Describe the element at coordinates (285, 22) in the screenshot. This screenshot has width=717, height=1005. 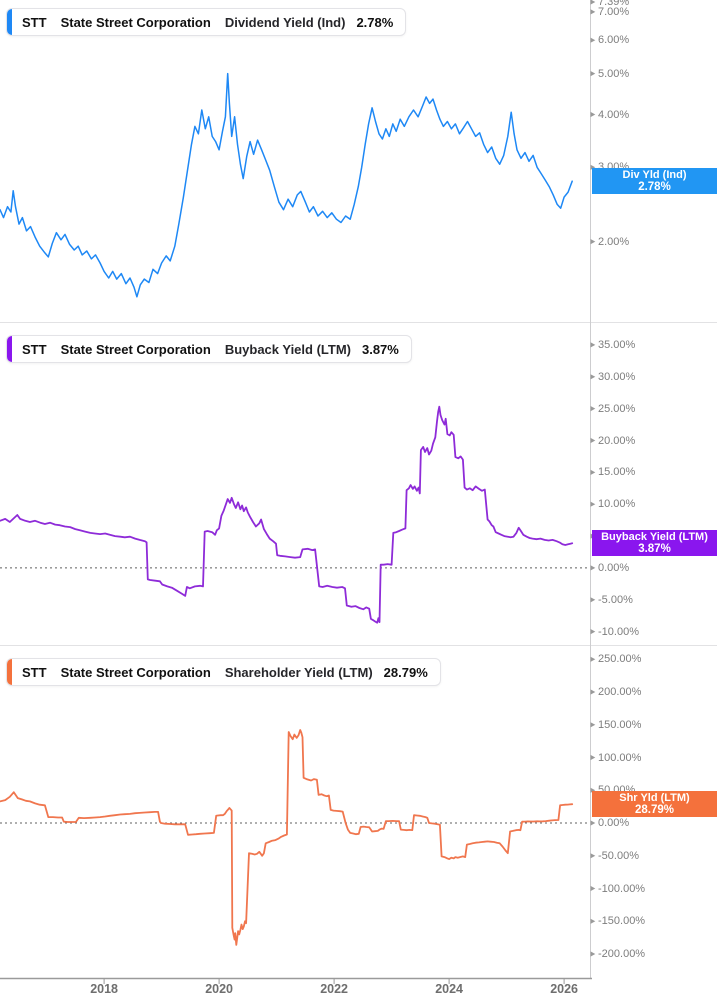
I see `metric-name: Dividend Yield (Ind)` at that location.